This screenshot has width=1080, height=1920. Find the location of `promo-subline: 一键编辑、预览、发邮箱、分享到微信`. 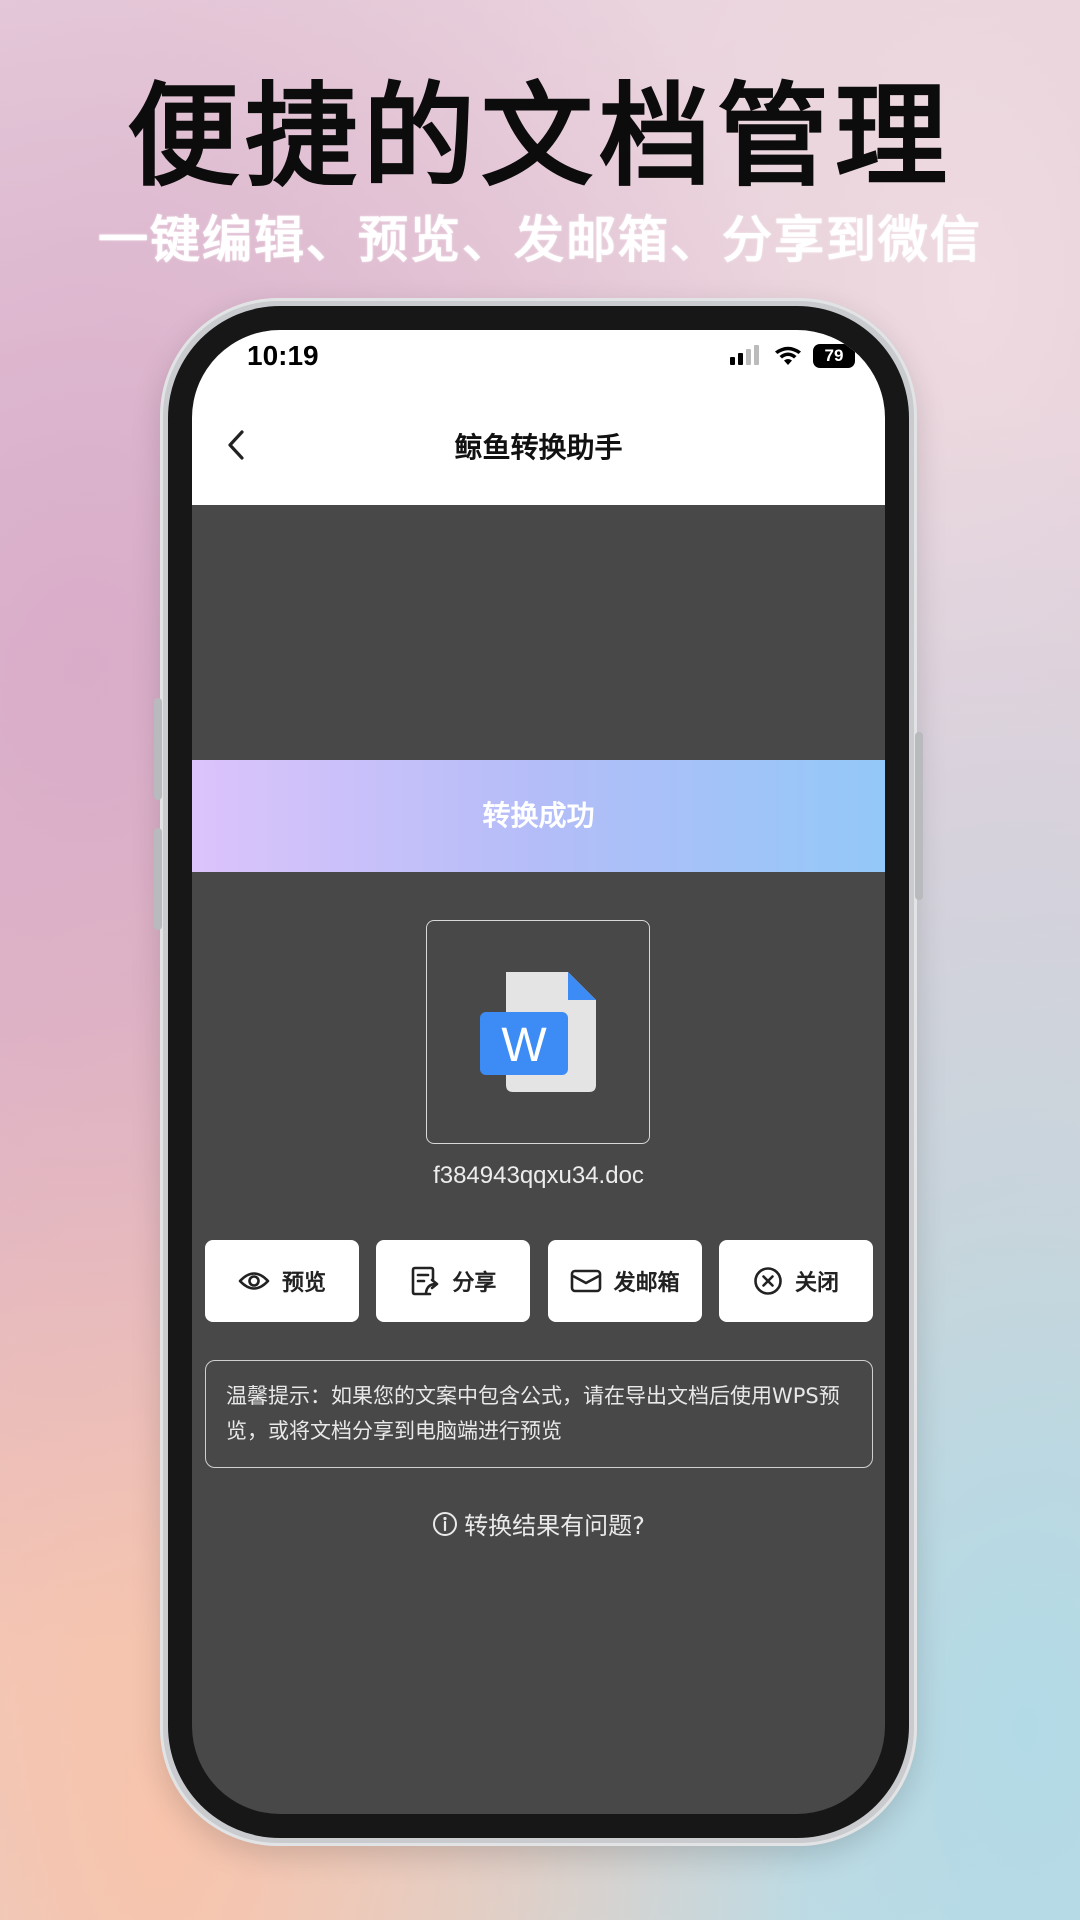

promo-subline: 一键编辑、预览、发邮箱、分享到微信 is located at coordinates (540, 240).